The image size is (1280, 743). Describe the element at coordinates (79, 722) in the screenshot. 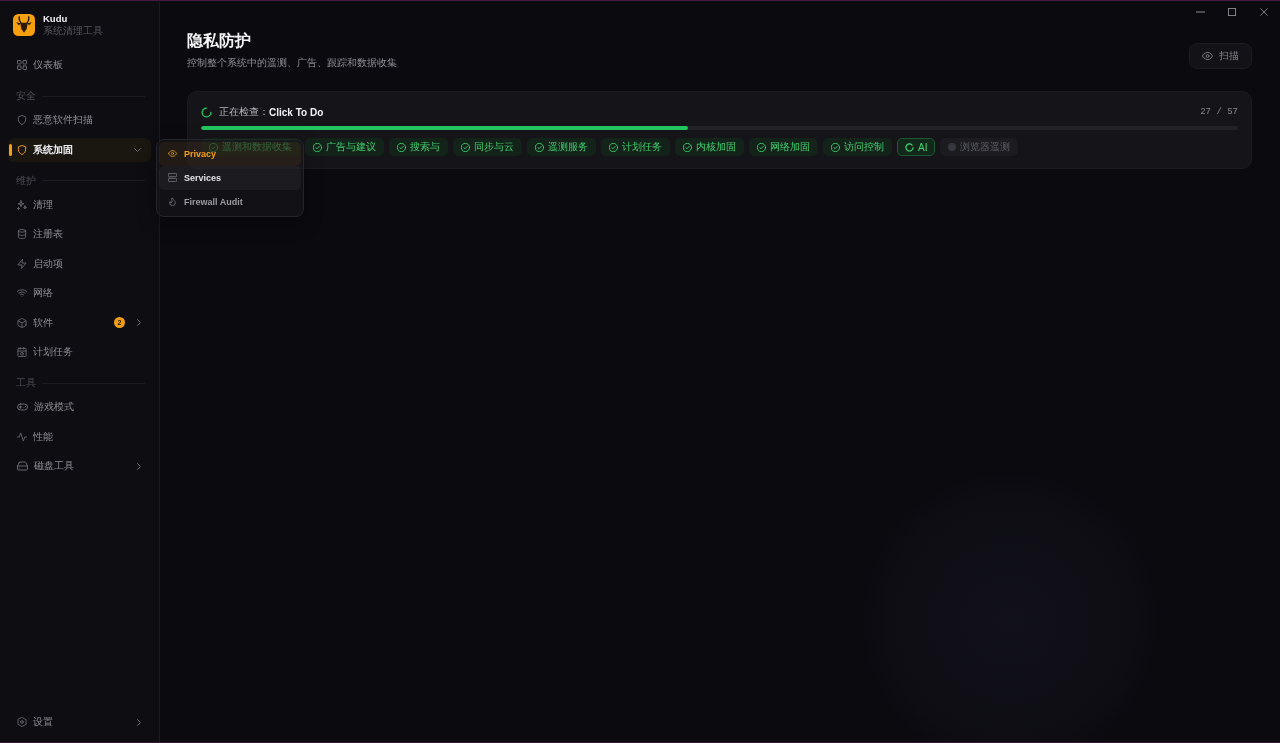

I see `nav-item: 设置` at that location.